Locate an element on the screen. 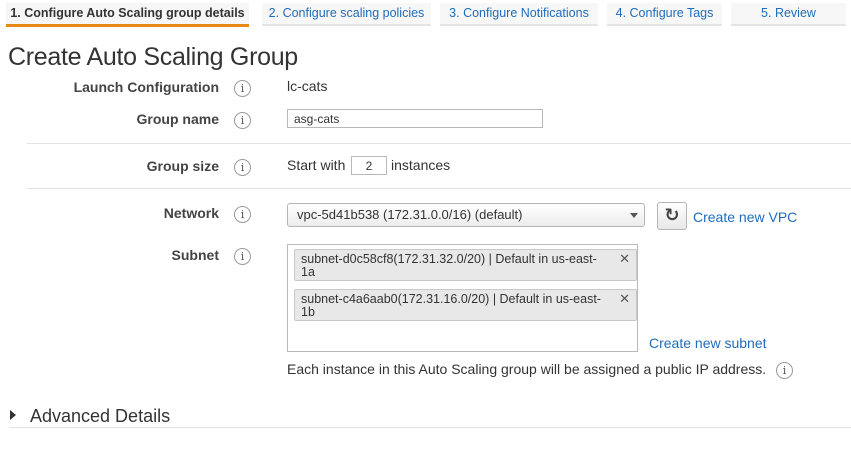  create-new-subnet-link: Create new subnet is located at coordinates (708, 343).